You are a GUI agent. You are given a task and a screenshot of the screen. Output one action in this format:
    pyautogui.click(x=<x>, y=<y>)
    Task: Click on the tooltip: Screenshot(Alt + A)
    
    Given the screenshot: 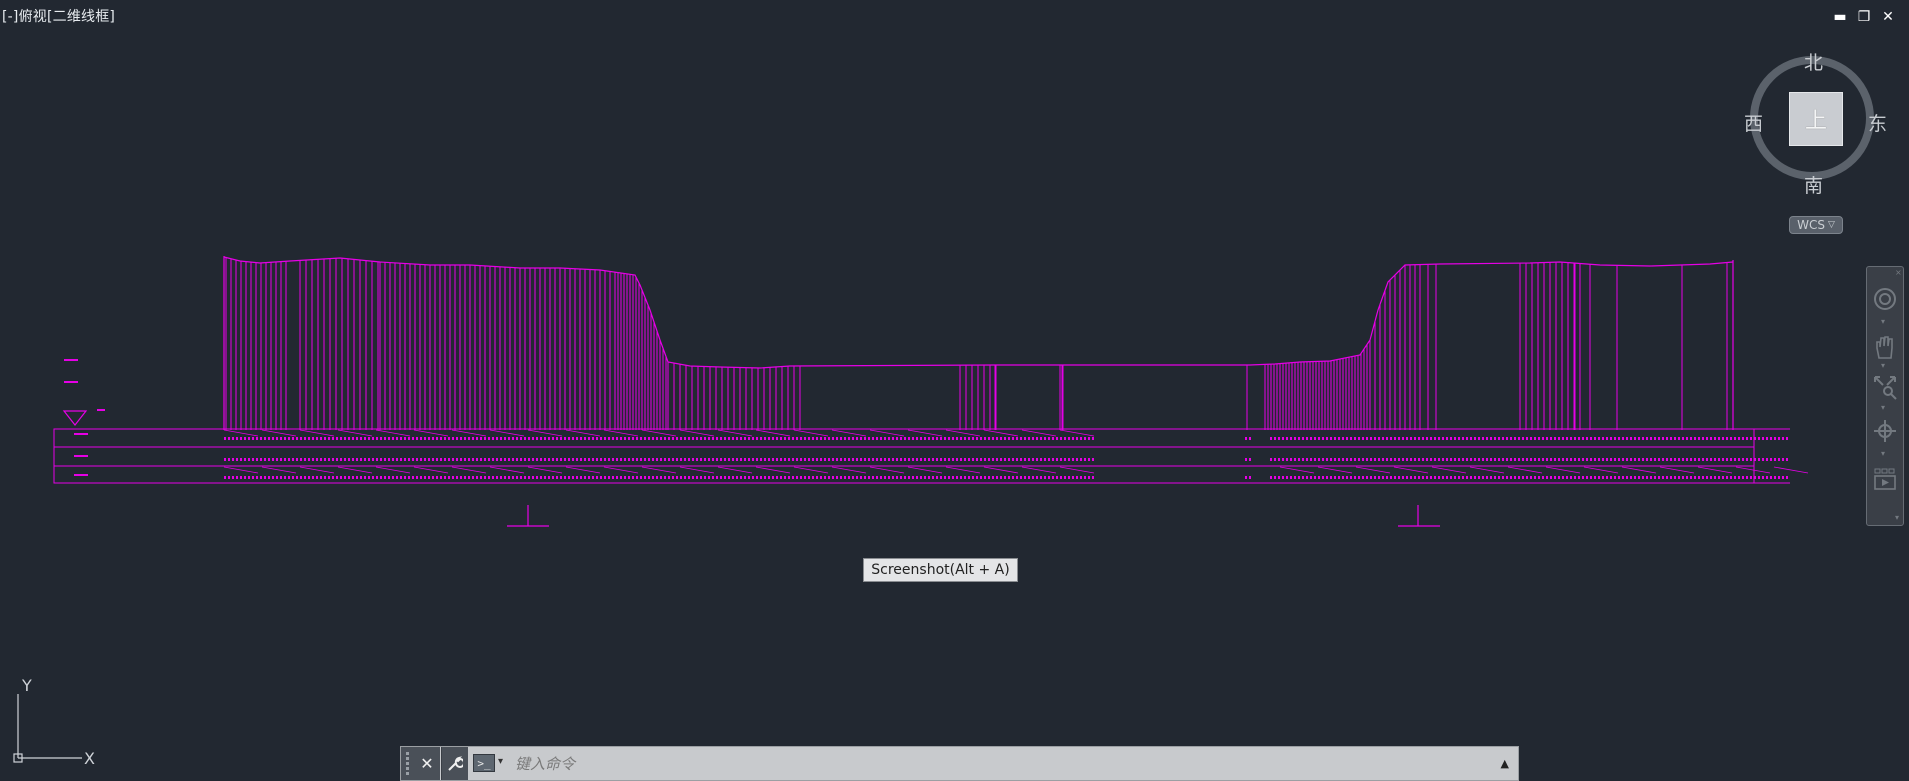 What is the action you would take?
    pyautogui.click(x=940, y=570)
    